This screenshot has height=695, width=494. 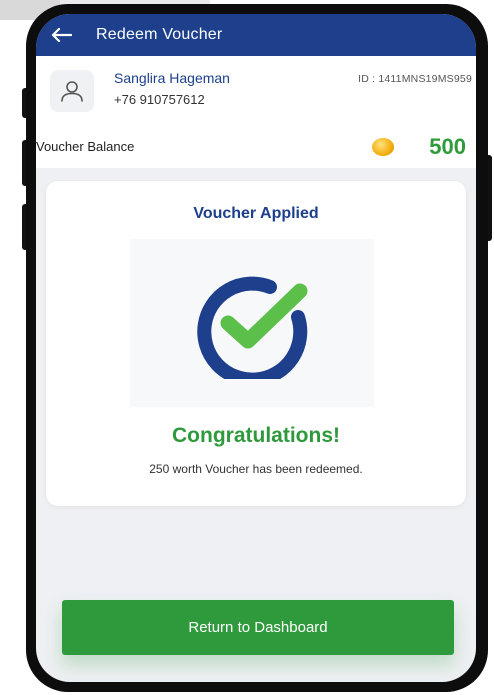 What do you see at coordinates (258, 627) in the screenshot?
I see `return-to-dashboard-button: Return to Dashboard` at bounding box center [258, 627].